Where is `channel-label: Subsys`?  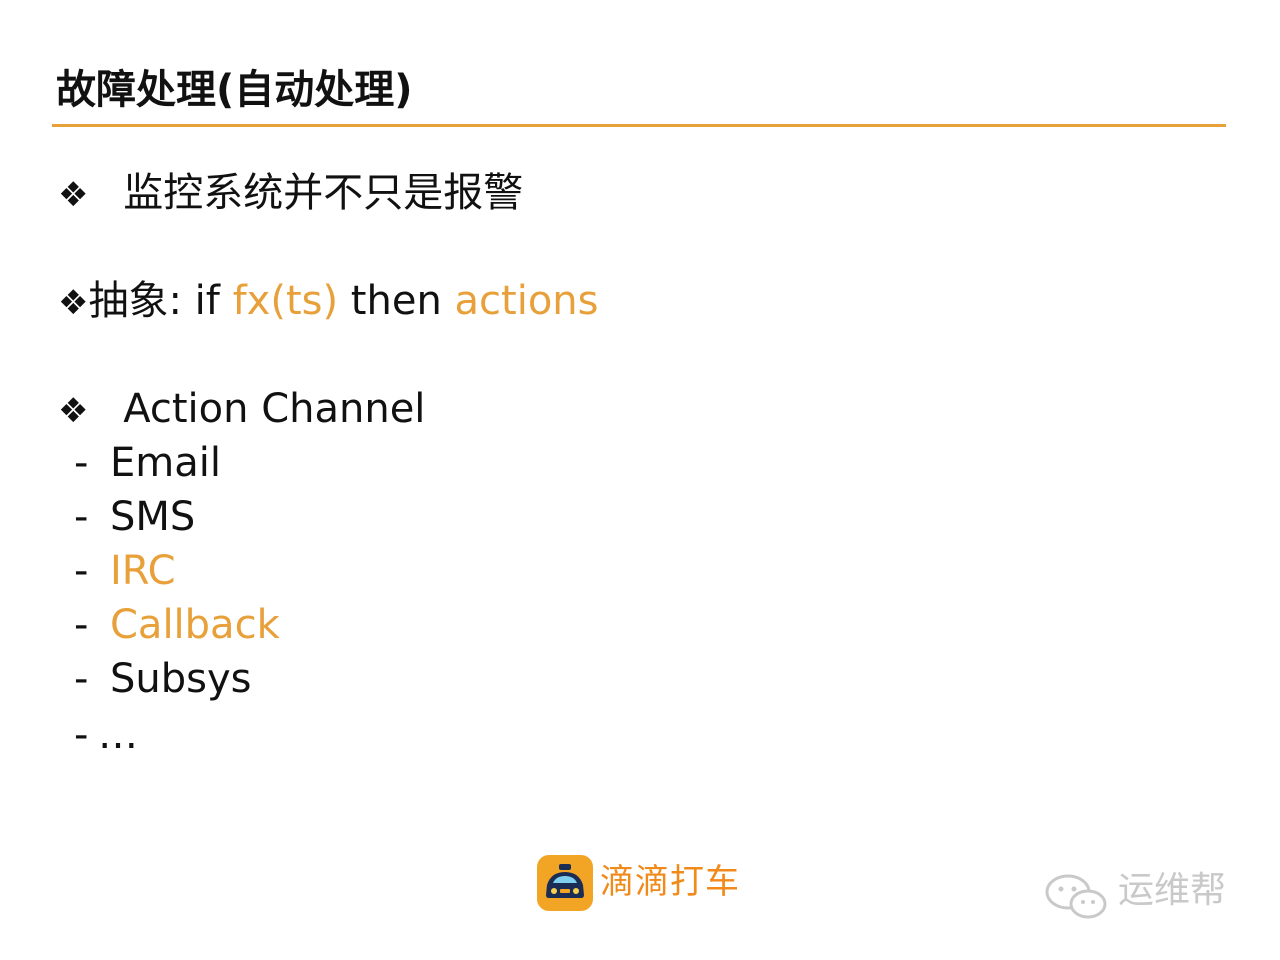
channel-label: Subsys is located at coordinates (181, 679).